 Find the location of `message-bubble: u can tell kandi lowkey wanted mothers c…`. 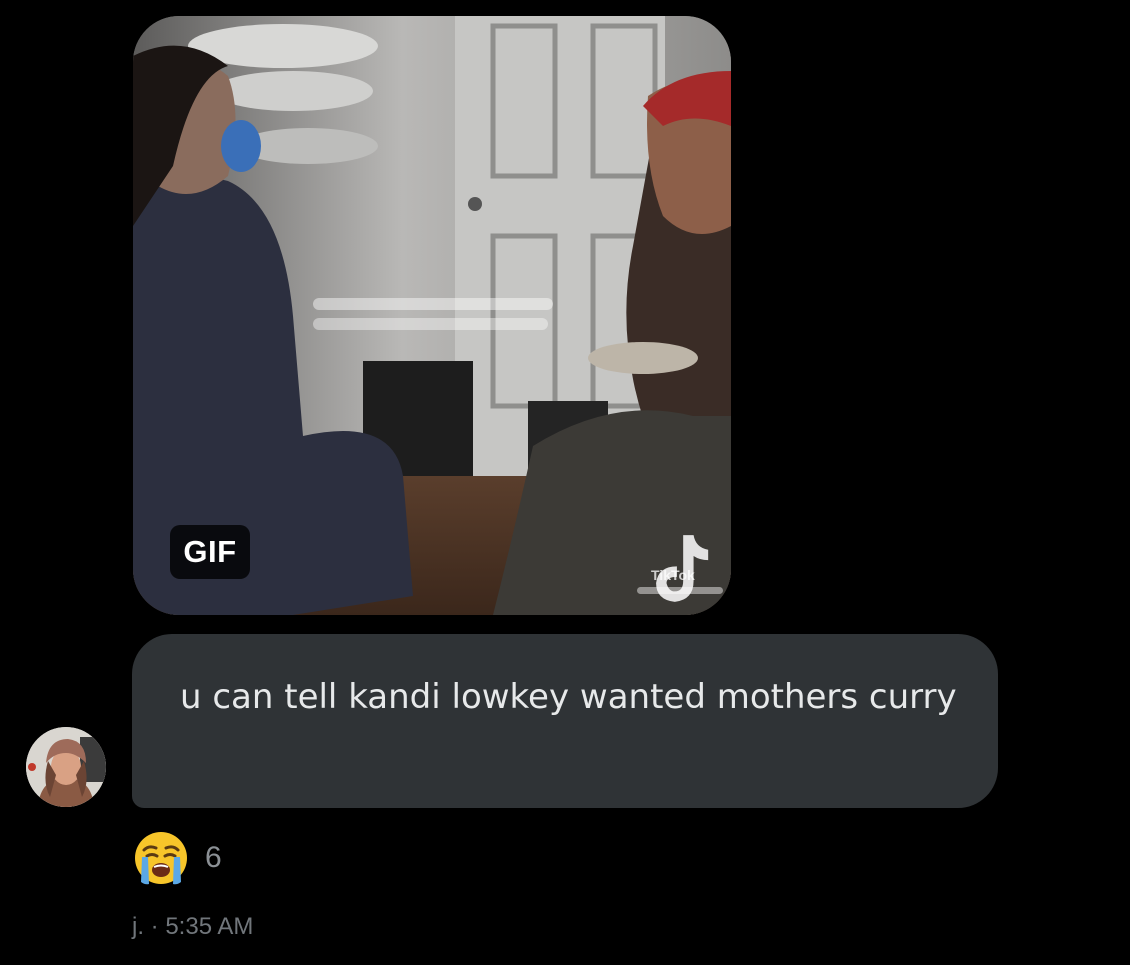

message-bubble: u can tell kandi lowkey wanted mothers c… is located at coordinates (565, 721).